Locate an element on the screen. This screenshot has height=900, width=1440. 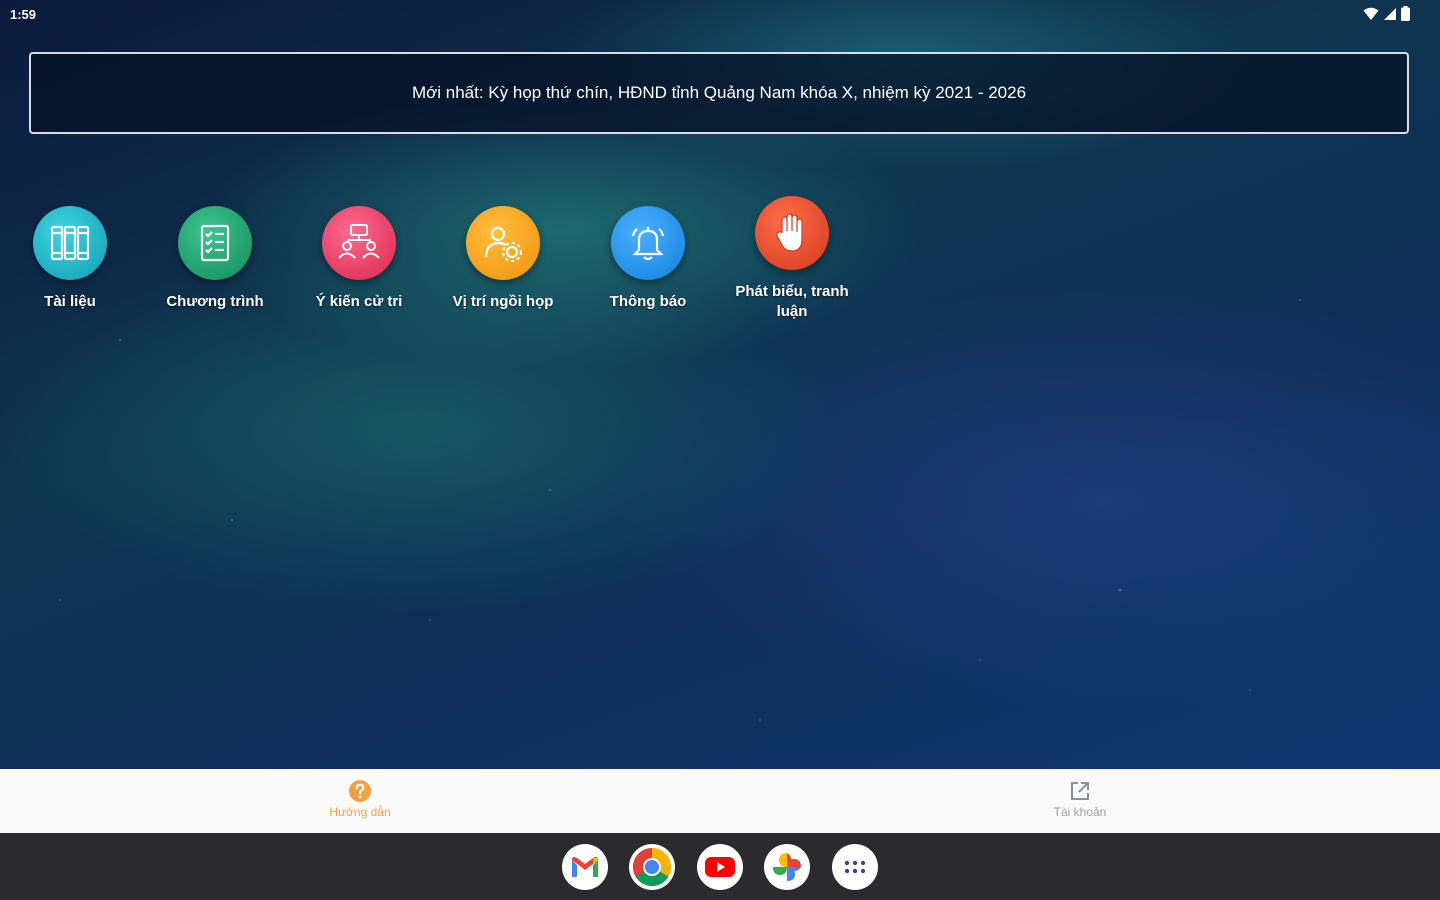
status-time: 1:59 is located at coordinates (23, 14).